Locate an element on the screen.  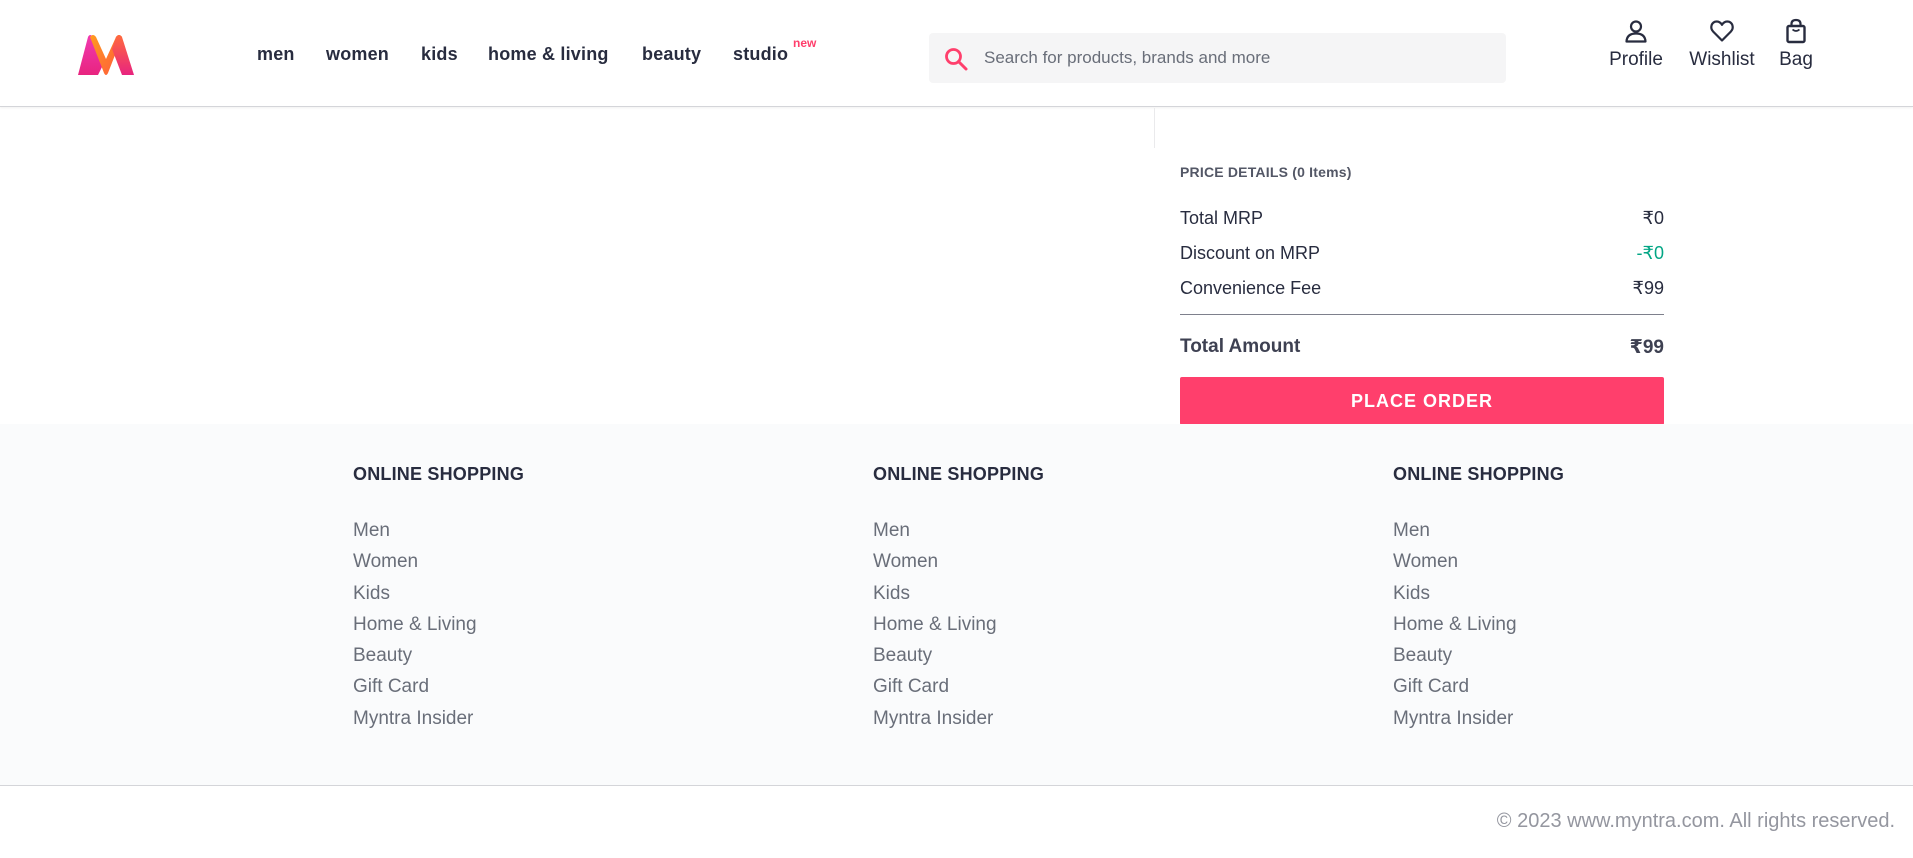
wishlist-button: Wishlist is located at coordinates (1722, 44).